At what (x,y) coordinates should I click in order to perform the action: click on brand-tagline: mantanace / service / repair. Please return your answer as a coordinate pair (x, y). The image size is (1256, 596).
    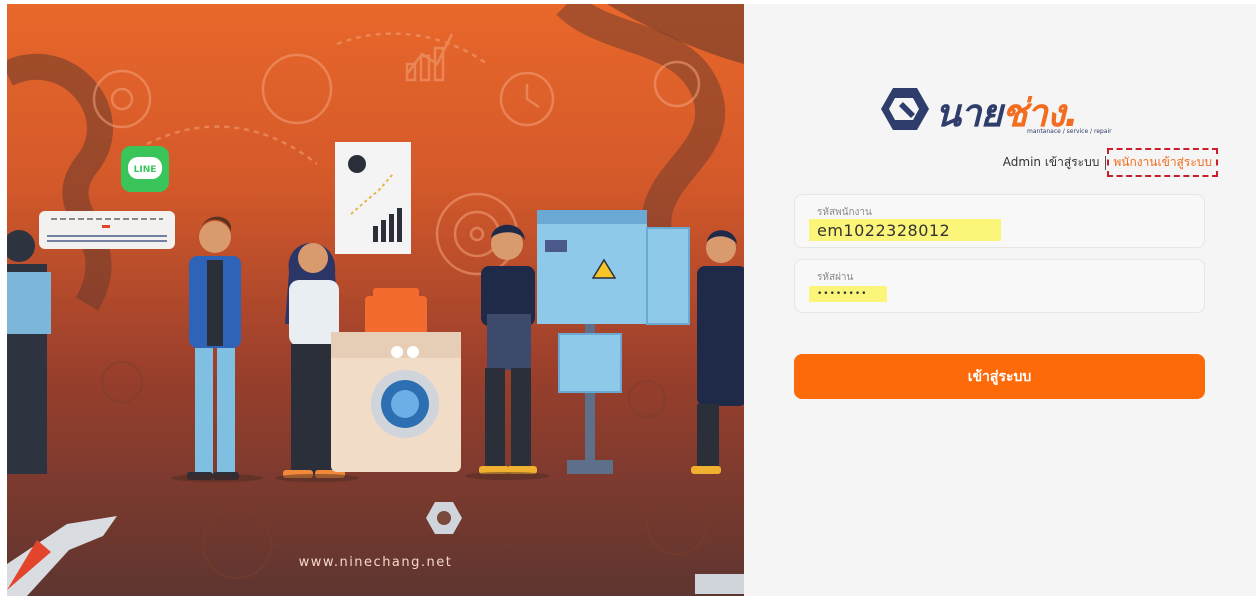
    Looking at the image, I should click on (1069, 131).